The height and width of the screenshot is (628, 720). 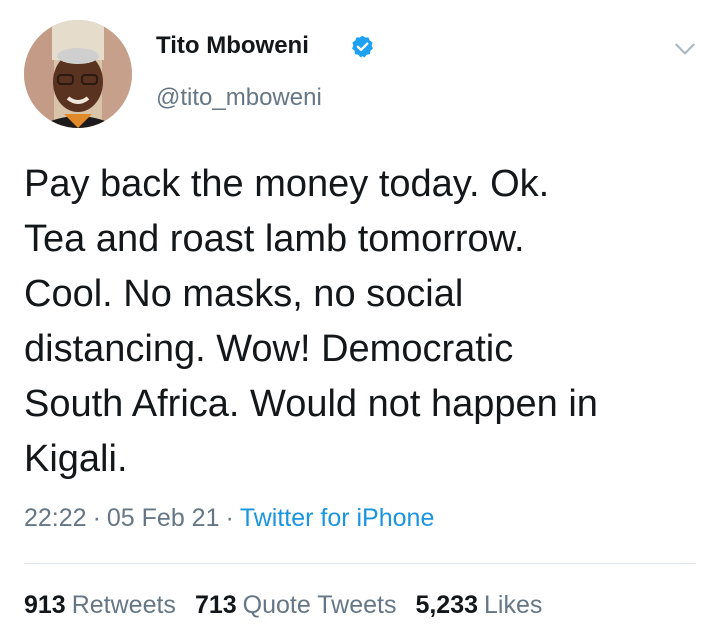 What do you see at coordinates (287, 184) in the screenshot?
I see `tweet-text-line: Pay back the money today. Ok.` at bounding box center [287, 184].